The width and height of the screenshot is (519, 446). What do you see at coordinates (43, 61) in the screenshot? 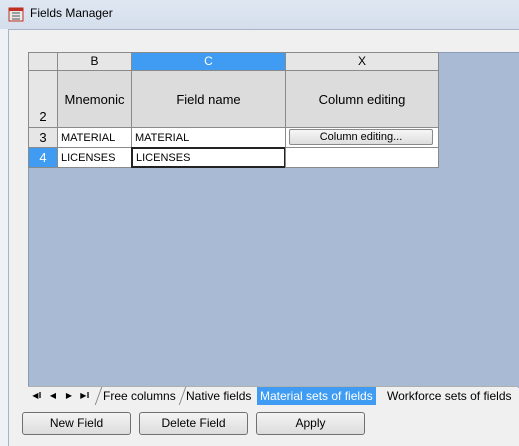
I see `grid-corner-cell` at bounding box center [43, 61].